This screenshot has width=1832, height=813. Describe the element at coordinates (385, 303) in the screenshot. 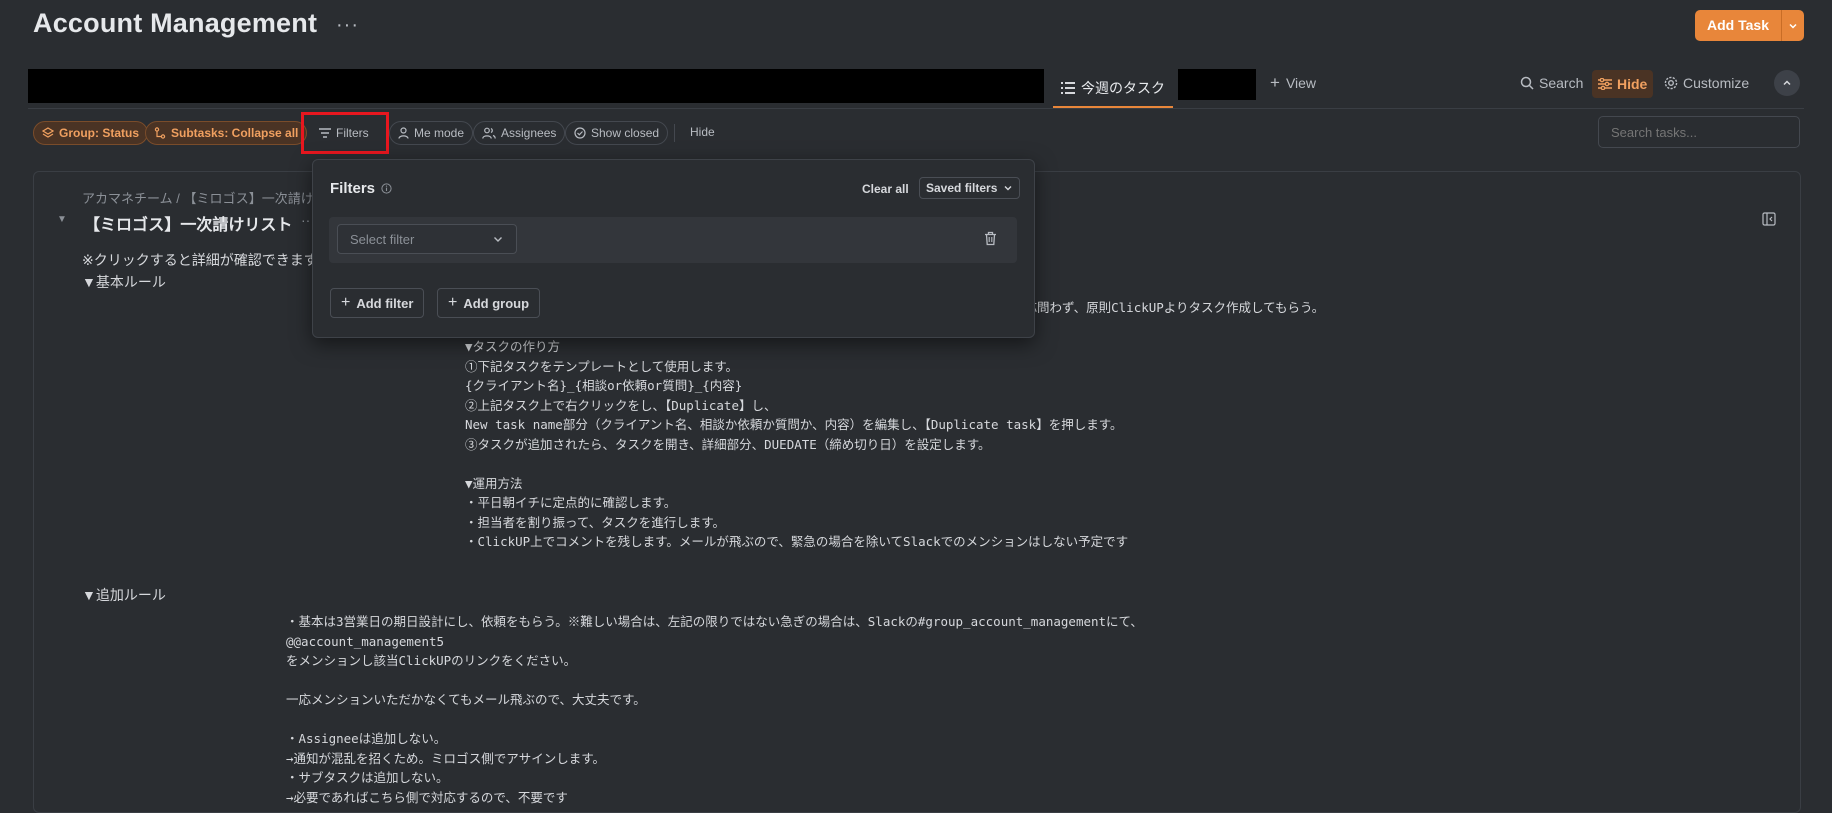

I see `add-filter-label: Add filter` at that location.